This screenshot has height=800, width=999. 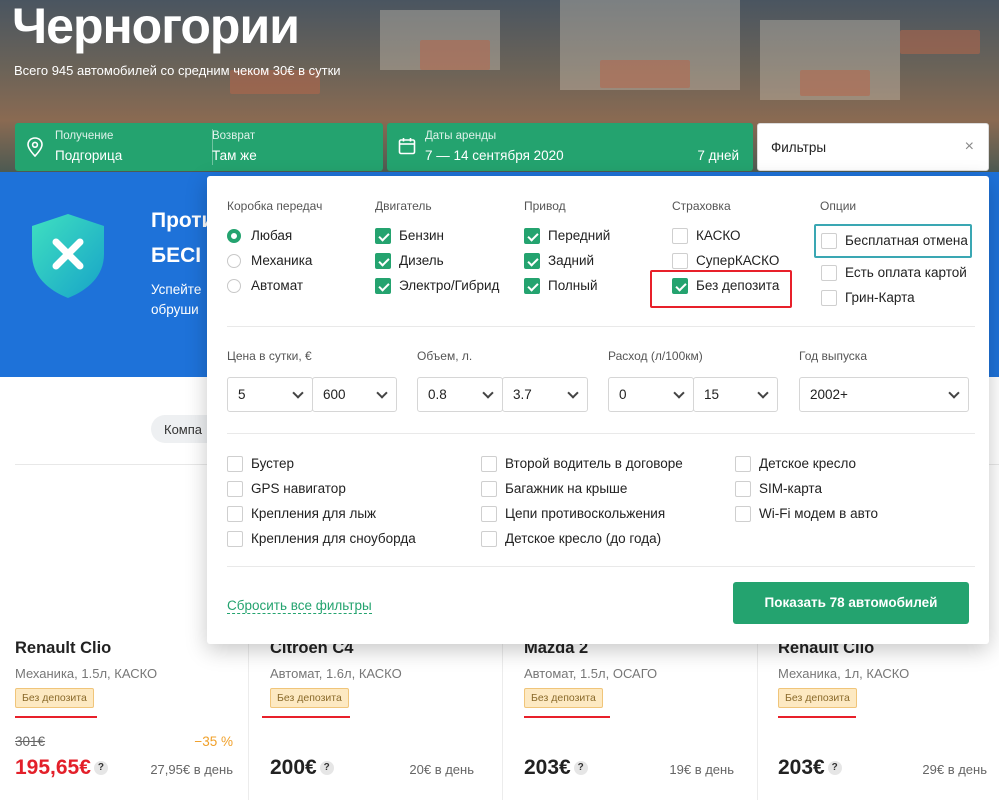 What do you see at coordinates (651, 394) in the screenshot?
I see `consumption-from-select: 0` at bounding box center [651, 394].